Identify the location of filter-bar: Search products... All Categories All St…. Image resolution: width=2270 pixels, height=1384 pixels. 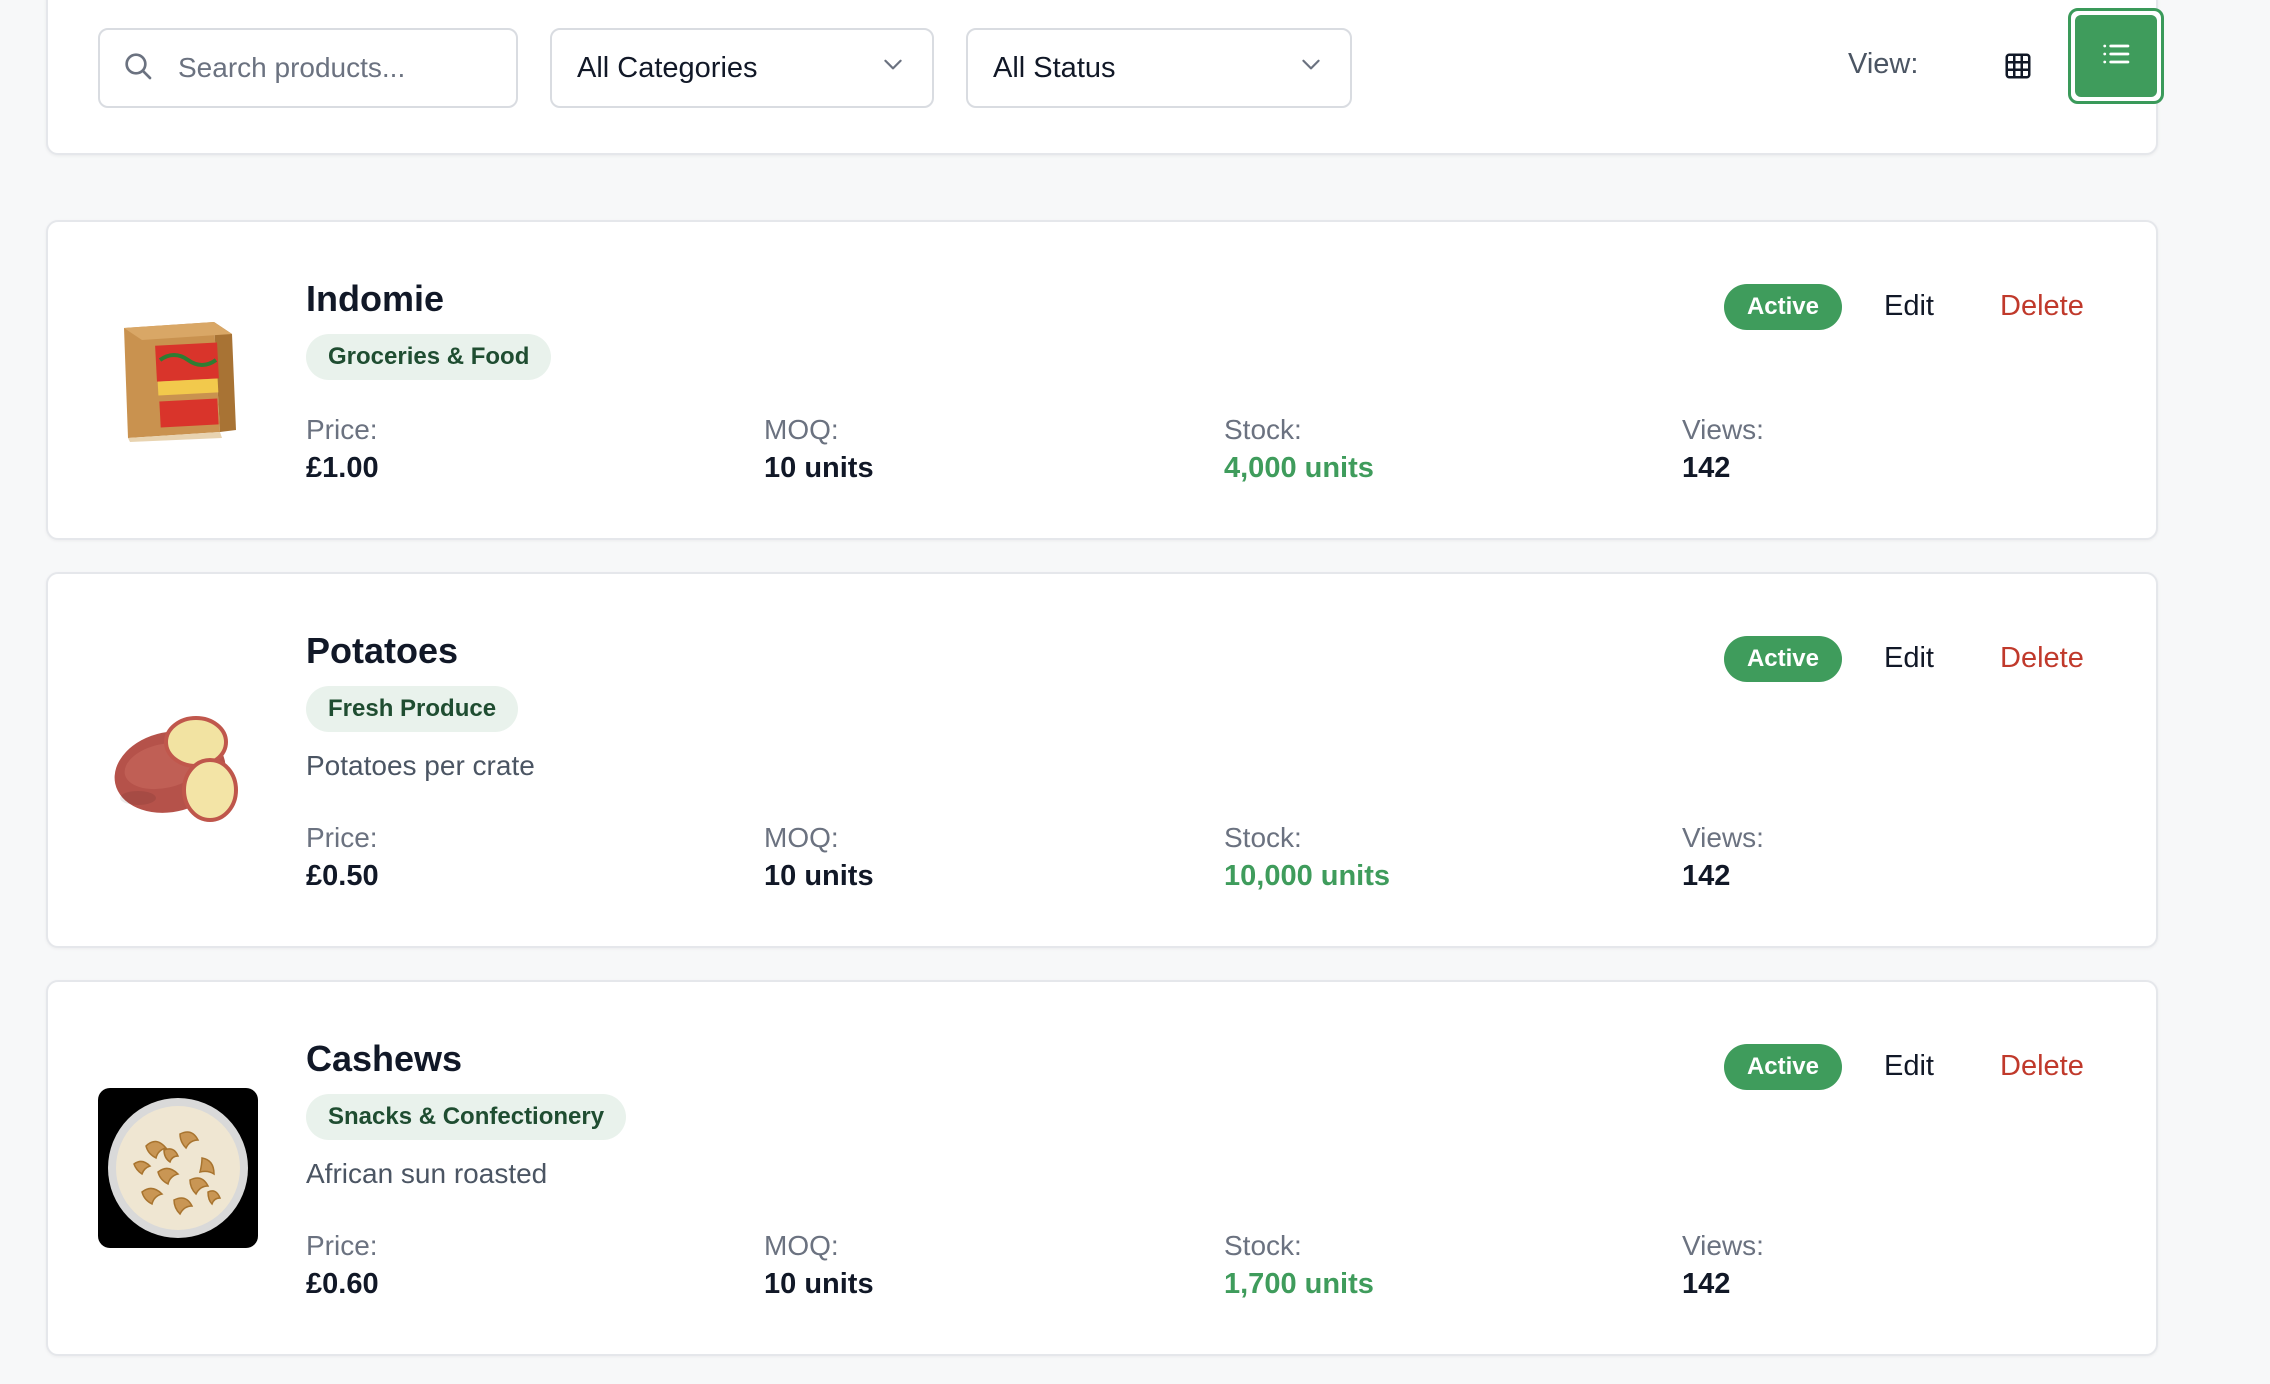
(1105, 77).